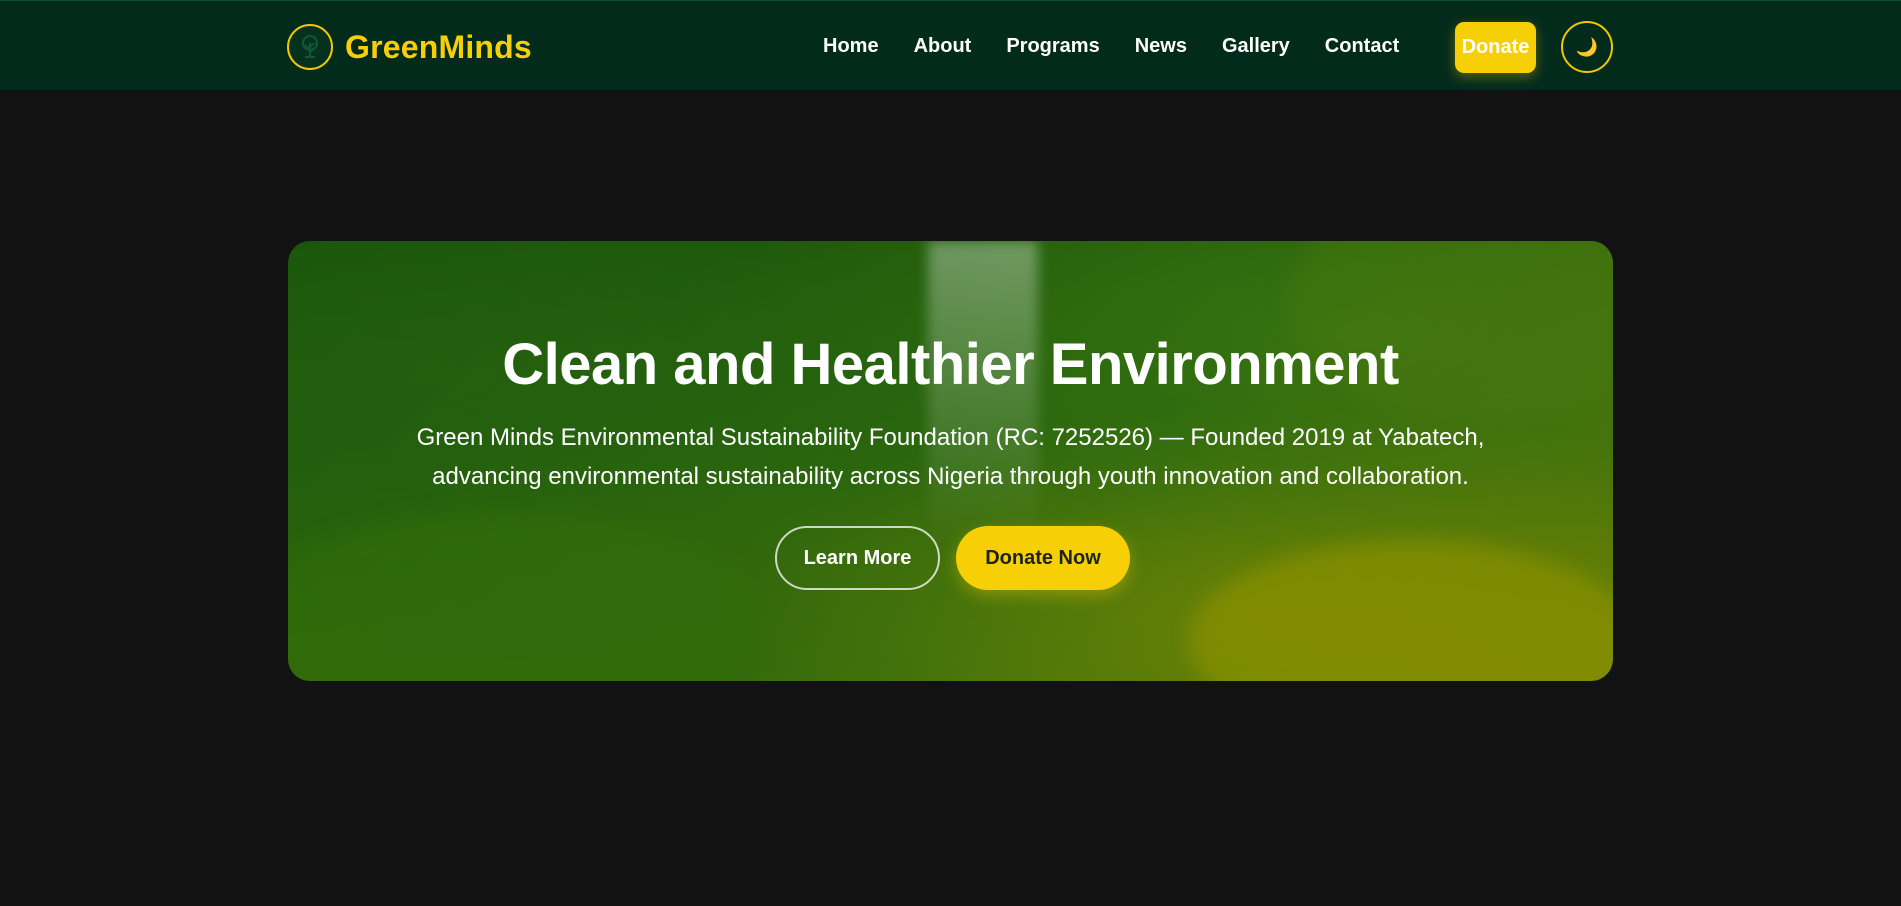  What do you see at coordinates (310, 47) in the screenshot?
I see `tree-icon` at bounding box center [310, 47].